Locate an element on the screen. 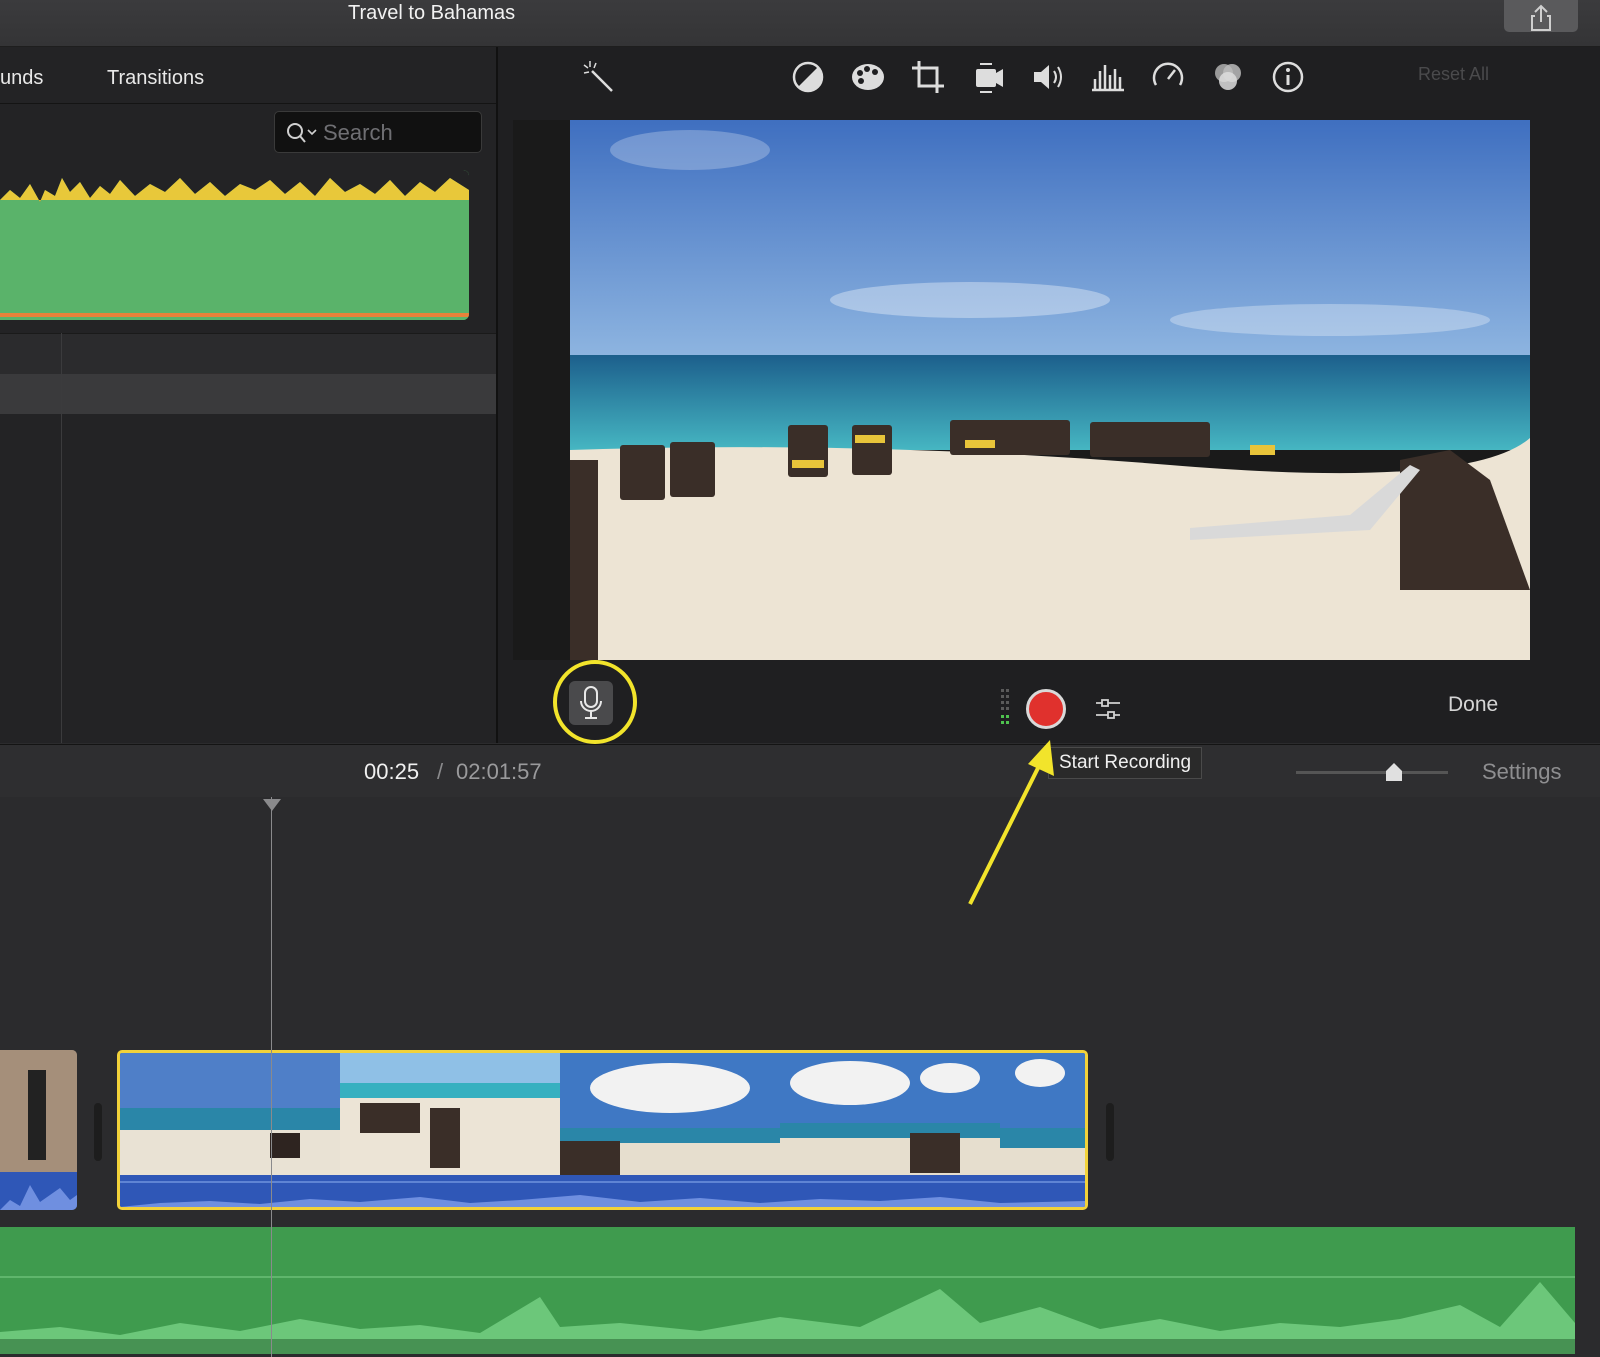 The height and width of the screenshot is (1357, 1600). total-duration: 02:01:57 is located at coordinates (499, 771).